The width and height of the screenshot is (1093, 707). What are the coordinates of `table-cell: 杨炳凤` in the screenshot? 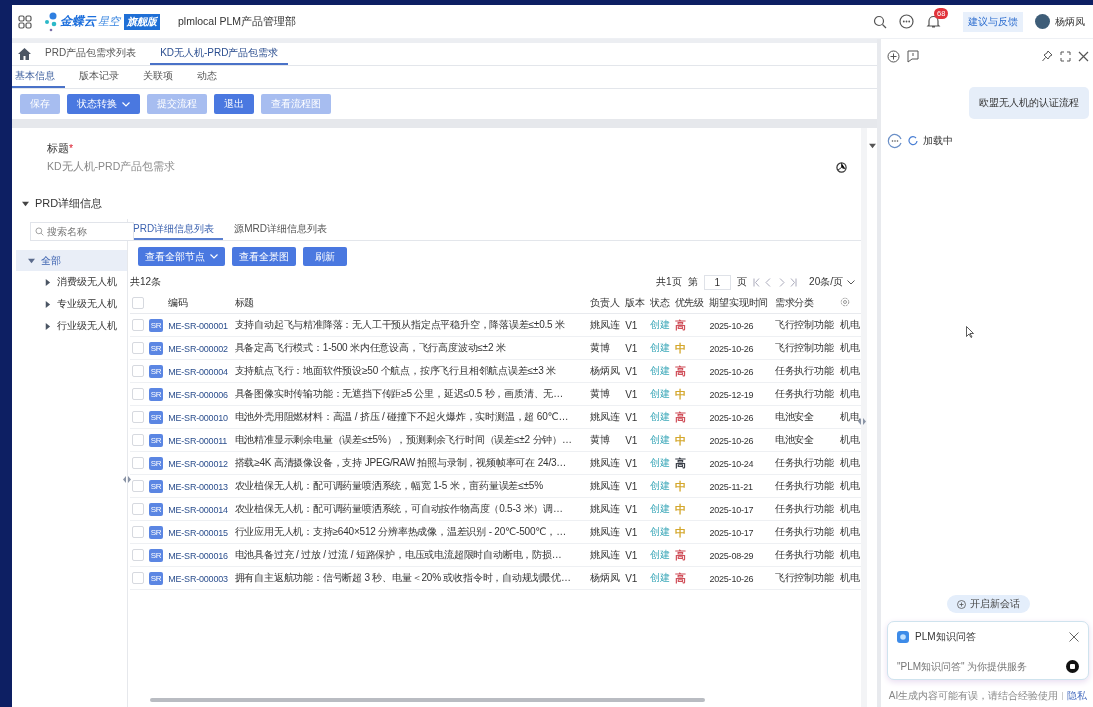 It's located at (605, 577).